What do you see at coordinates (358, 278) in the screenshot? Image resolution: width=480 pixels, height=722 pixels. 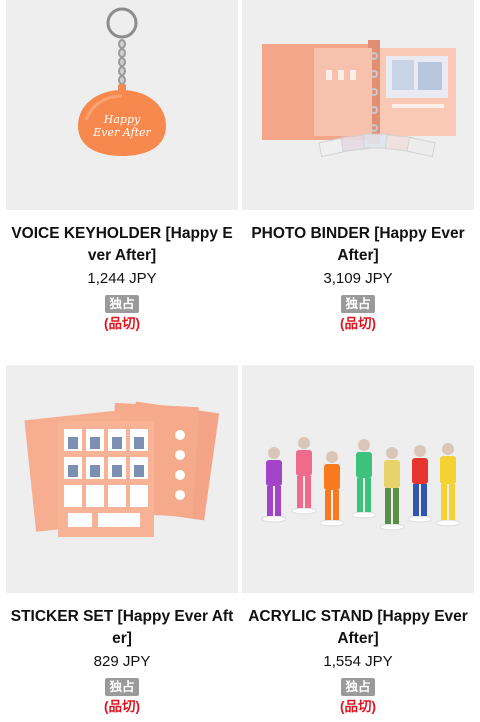 I see `product-price: 3,109 JPY` at bounding box center [358, 278].